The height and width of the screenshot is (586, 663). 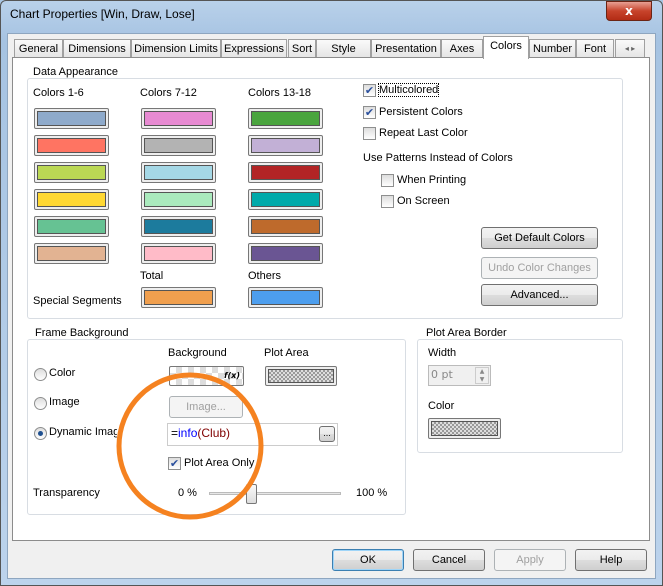 What do you see at coordinates (459, 375) in the screenshot?
I see `border-width-input: 0 pt ▲ ▼` at bounding box center [459, 375].